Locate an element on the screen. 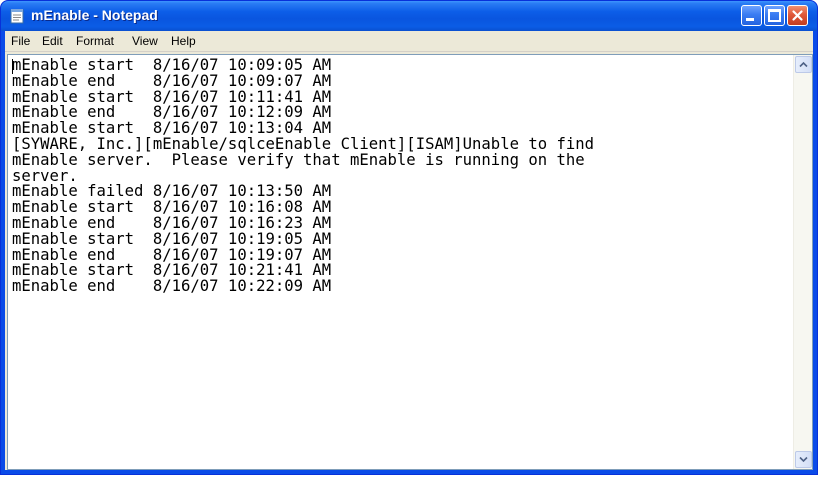  maximize-icon is located at coordinates (774, 15).